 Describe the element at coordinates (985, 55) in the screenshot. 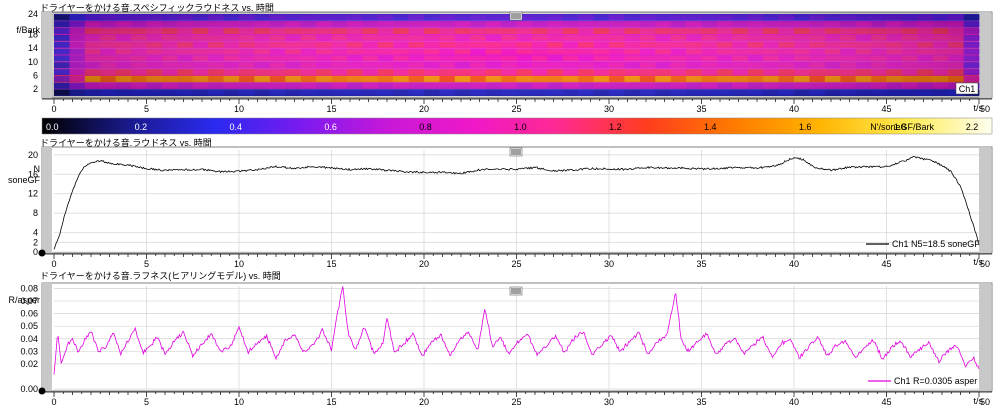

I see `spectrogram-right-track` at that location.